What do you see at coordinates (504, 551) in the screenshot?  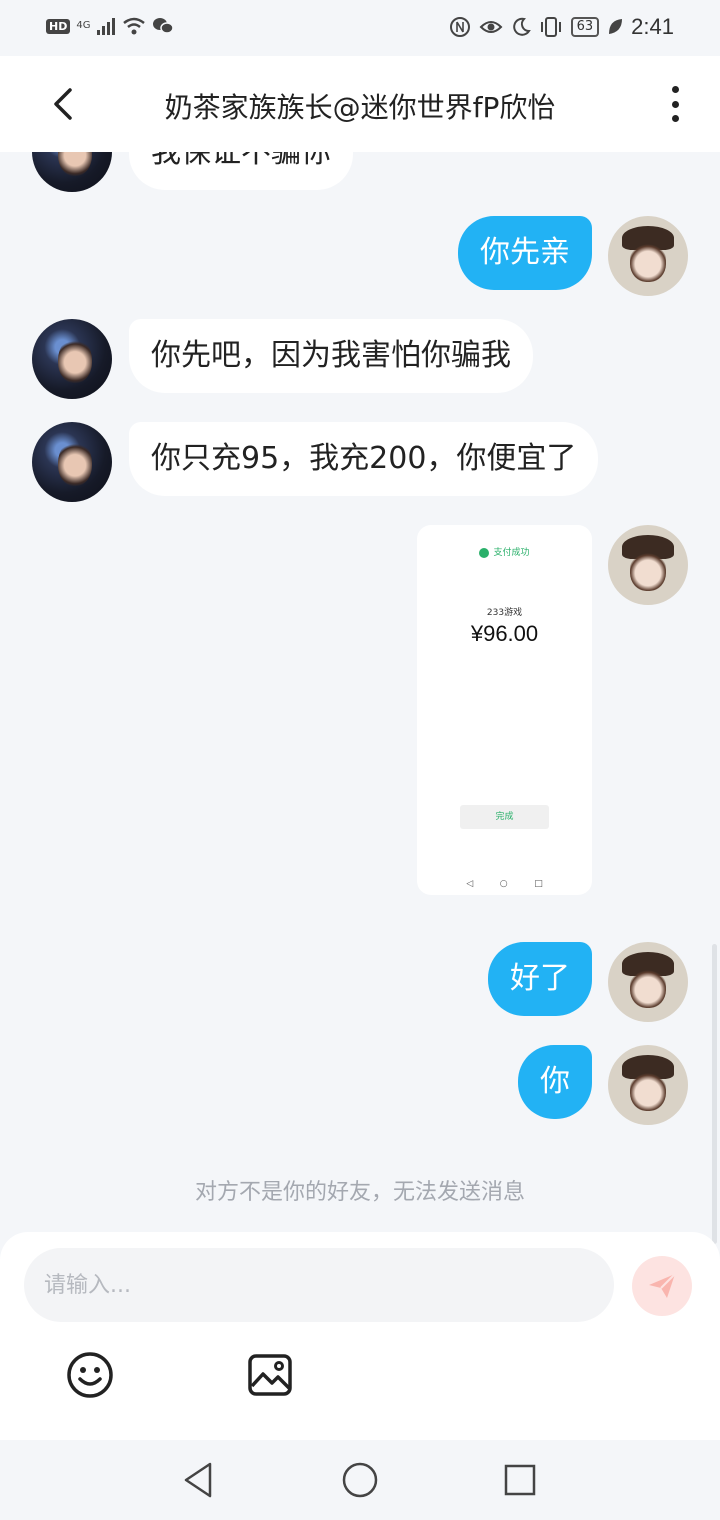 I see `payment-status: 支付成功` at bounding box center [504, 551].